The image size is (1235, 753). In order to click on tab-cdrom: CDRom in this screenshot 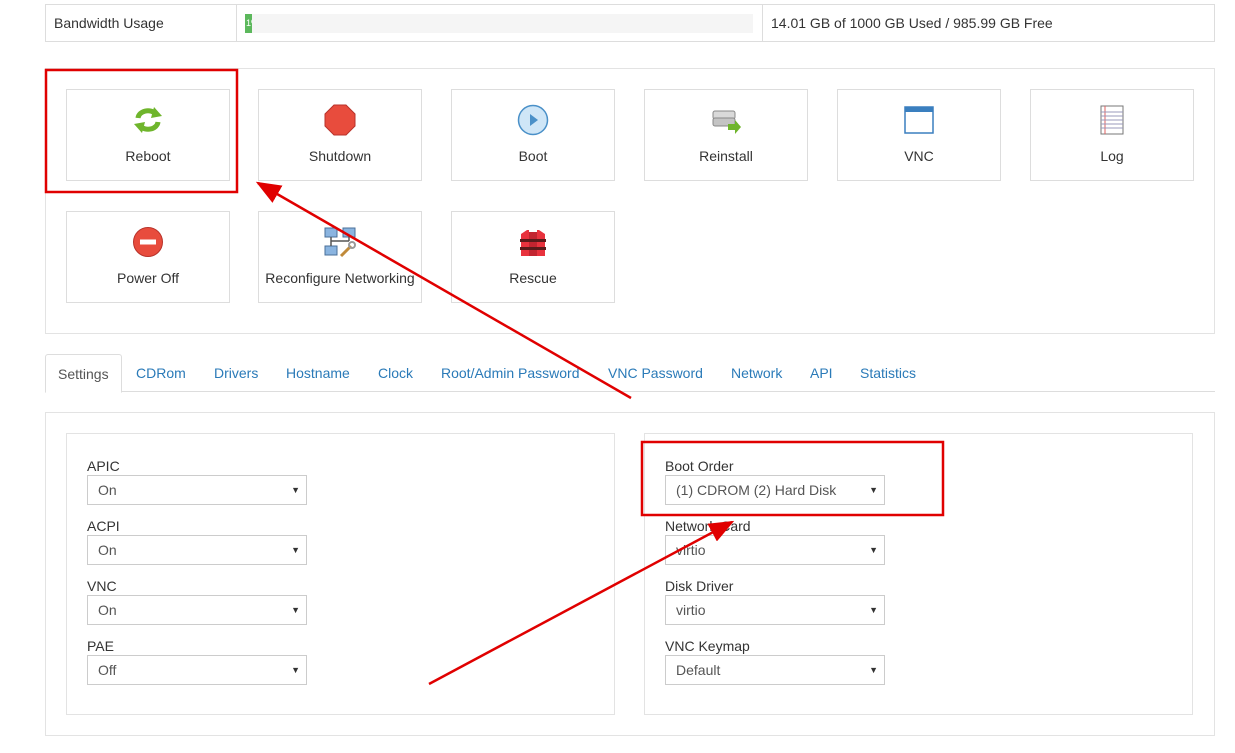, I will do `click(161, 373)`.